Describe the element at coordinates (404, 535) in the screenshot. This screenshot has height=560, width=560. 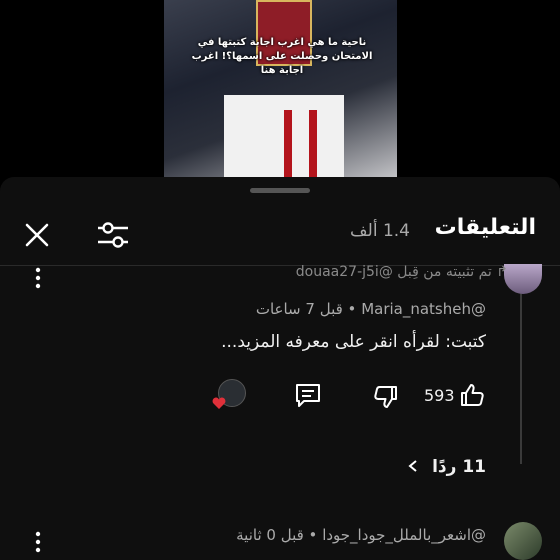
I see `next-comment-author: @اشعر_بالملل_جودا_جودا` at that location.